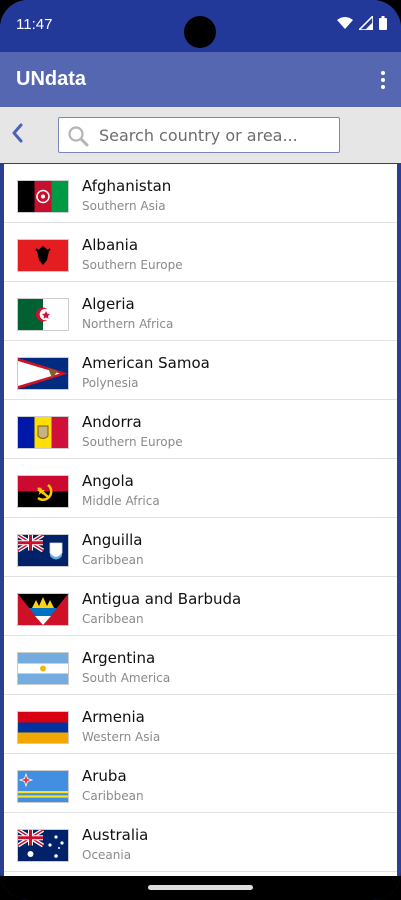 This screenshot has width=401, height=900. Describe the element at coordinates (34, 24) in the screenshot. I see `status-time: 11:47` at that location.